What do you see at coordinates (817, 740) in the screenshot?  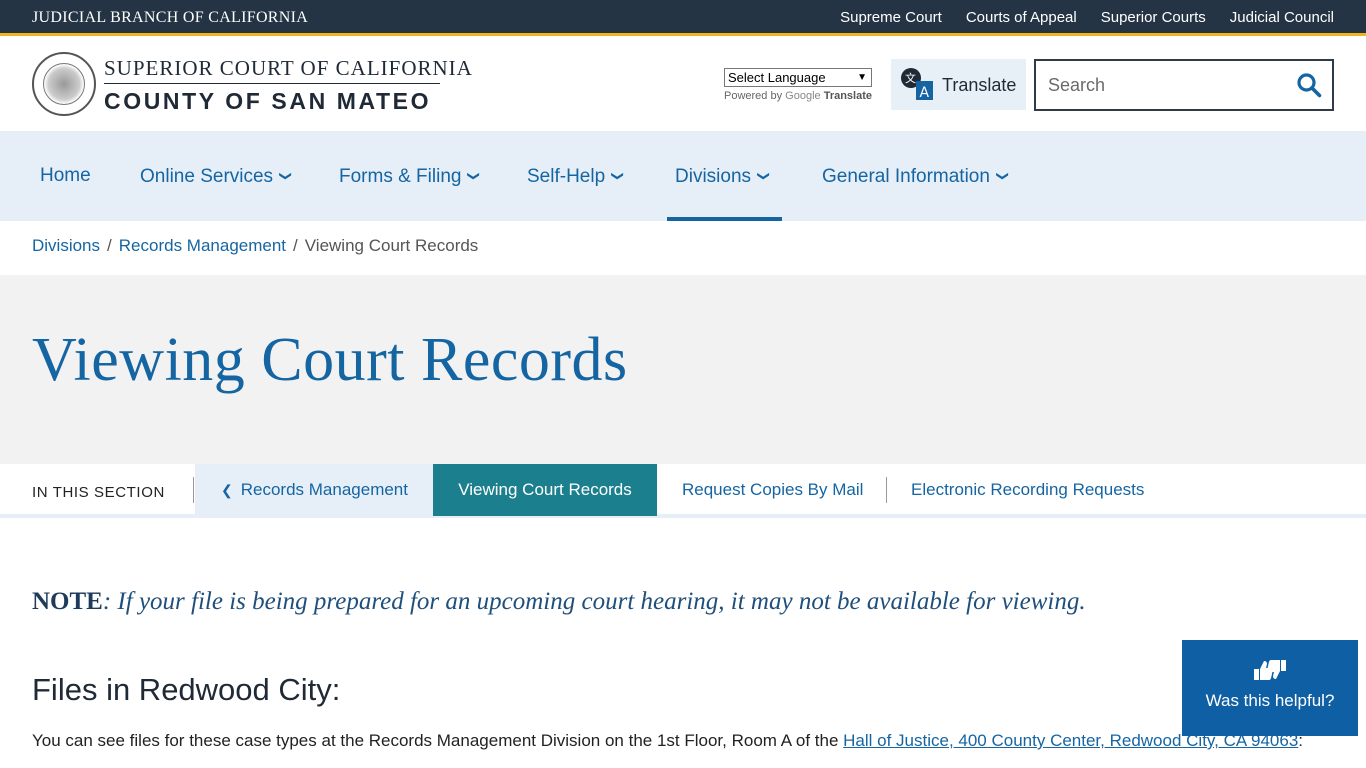 I see `para-text-mid: of the` at bounding box center [817, 740].